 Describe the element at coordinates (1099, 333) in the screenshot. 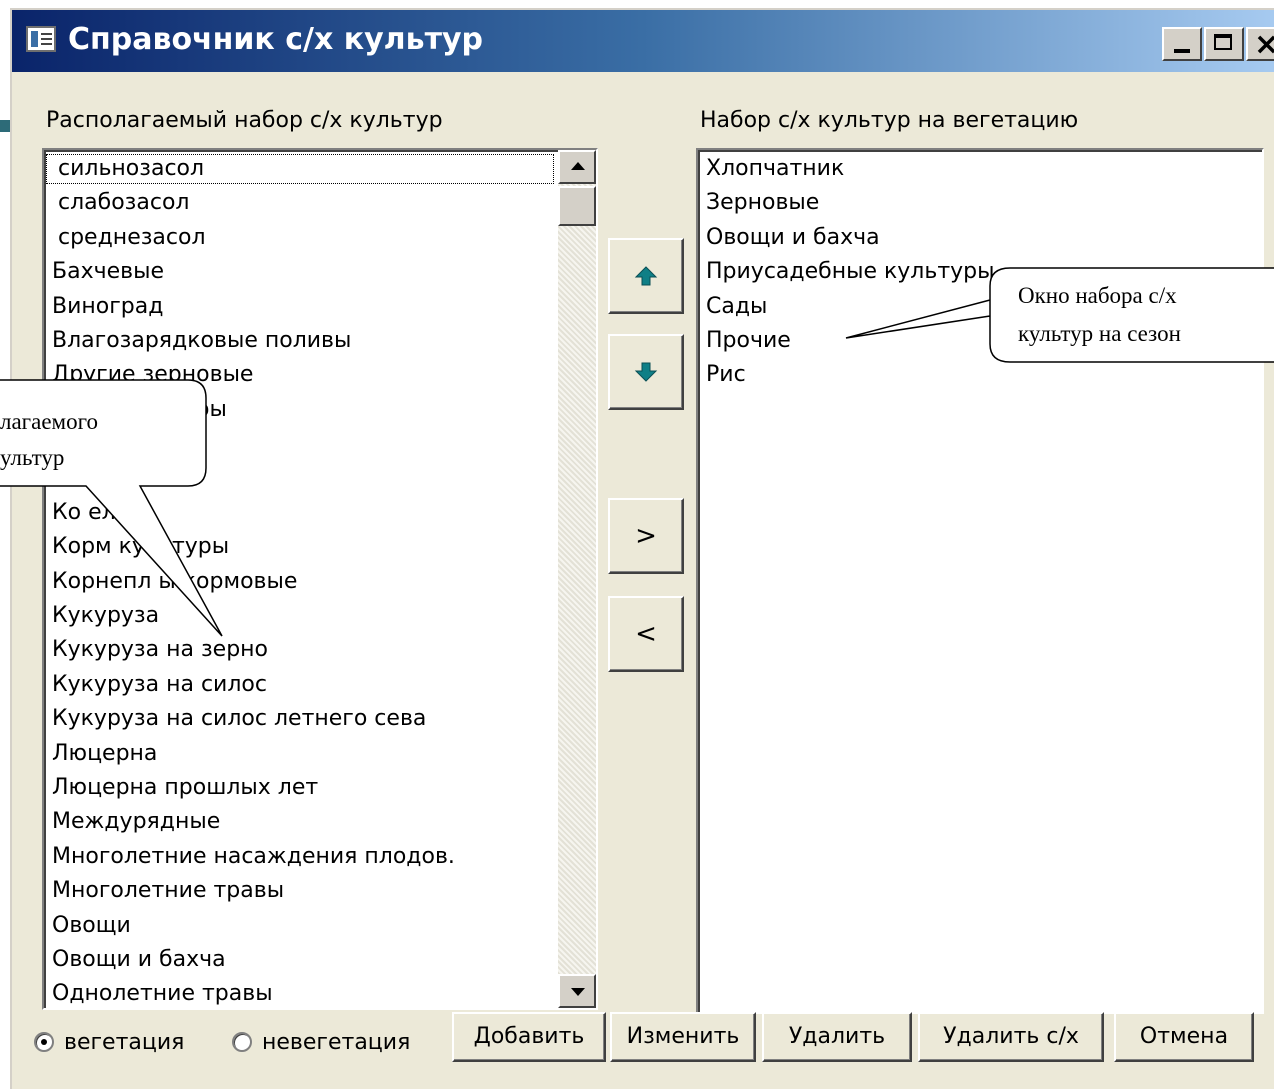

I see `right-callout-line2: культур на сезон` at that location.